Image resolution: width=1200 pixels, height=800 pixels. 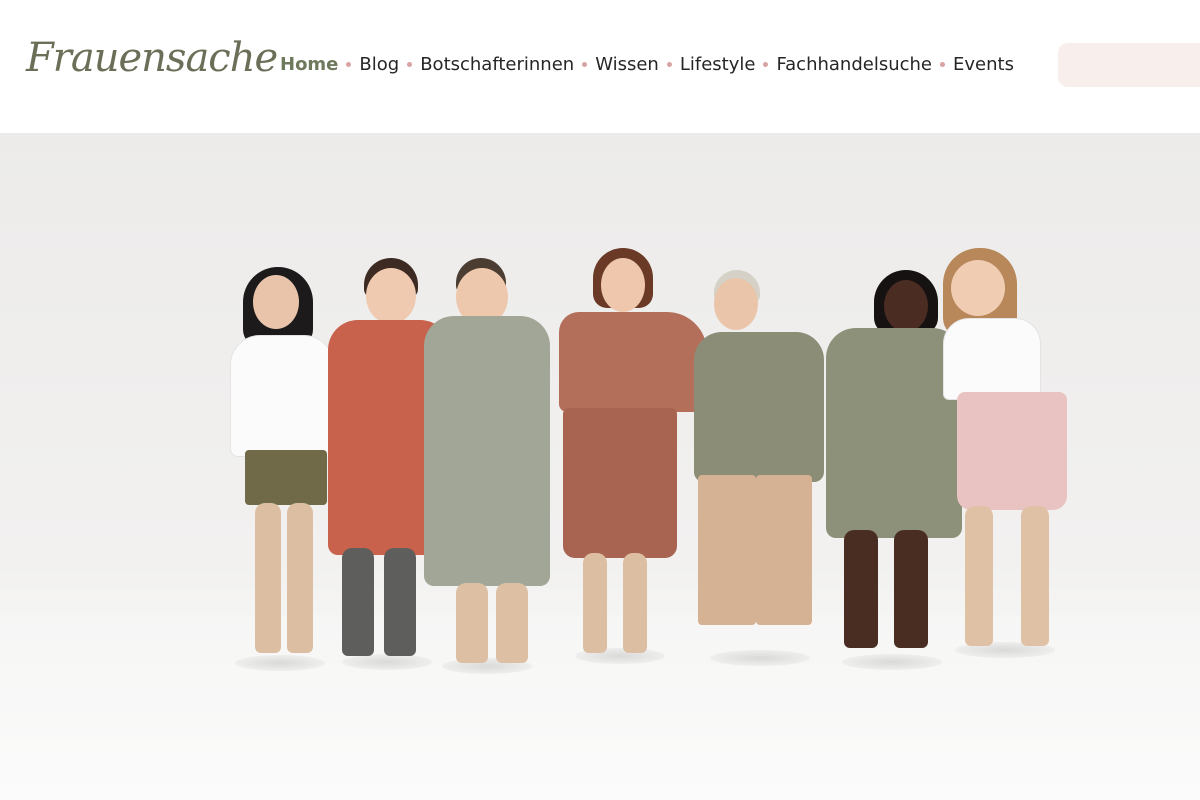 What do you see at coordinates (627, 64) in the screenshot?
I see `nav-wissen: Wissen` at bounding box center [627, 64].